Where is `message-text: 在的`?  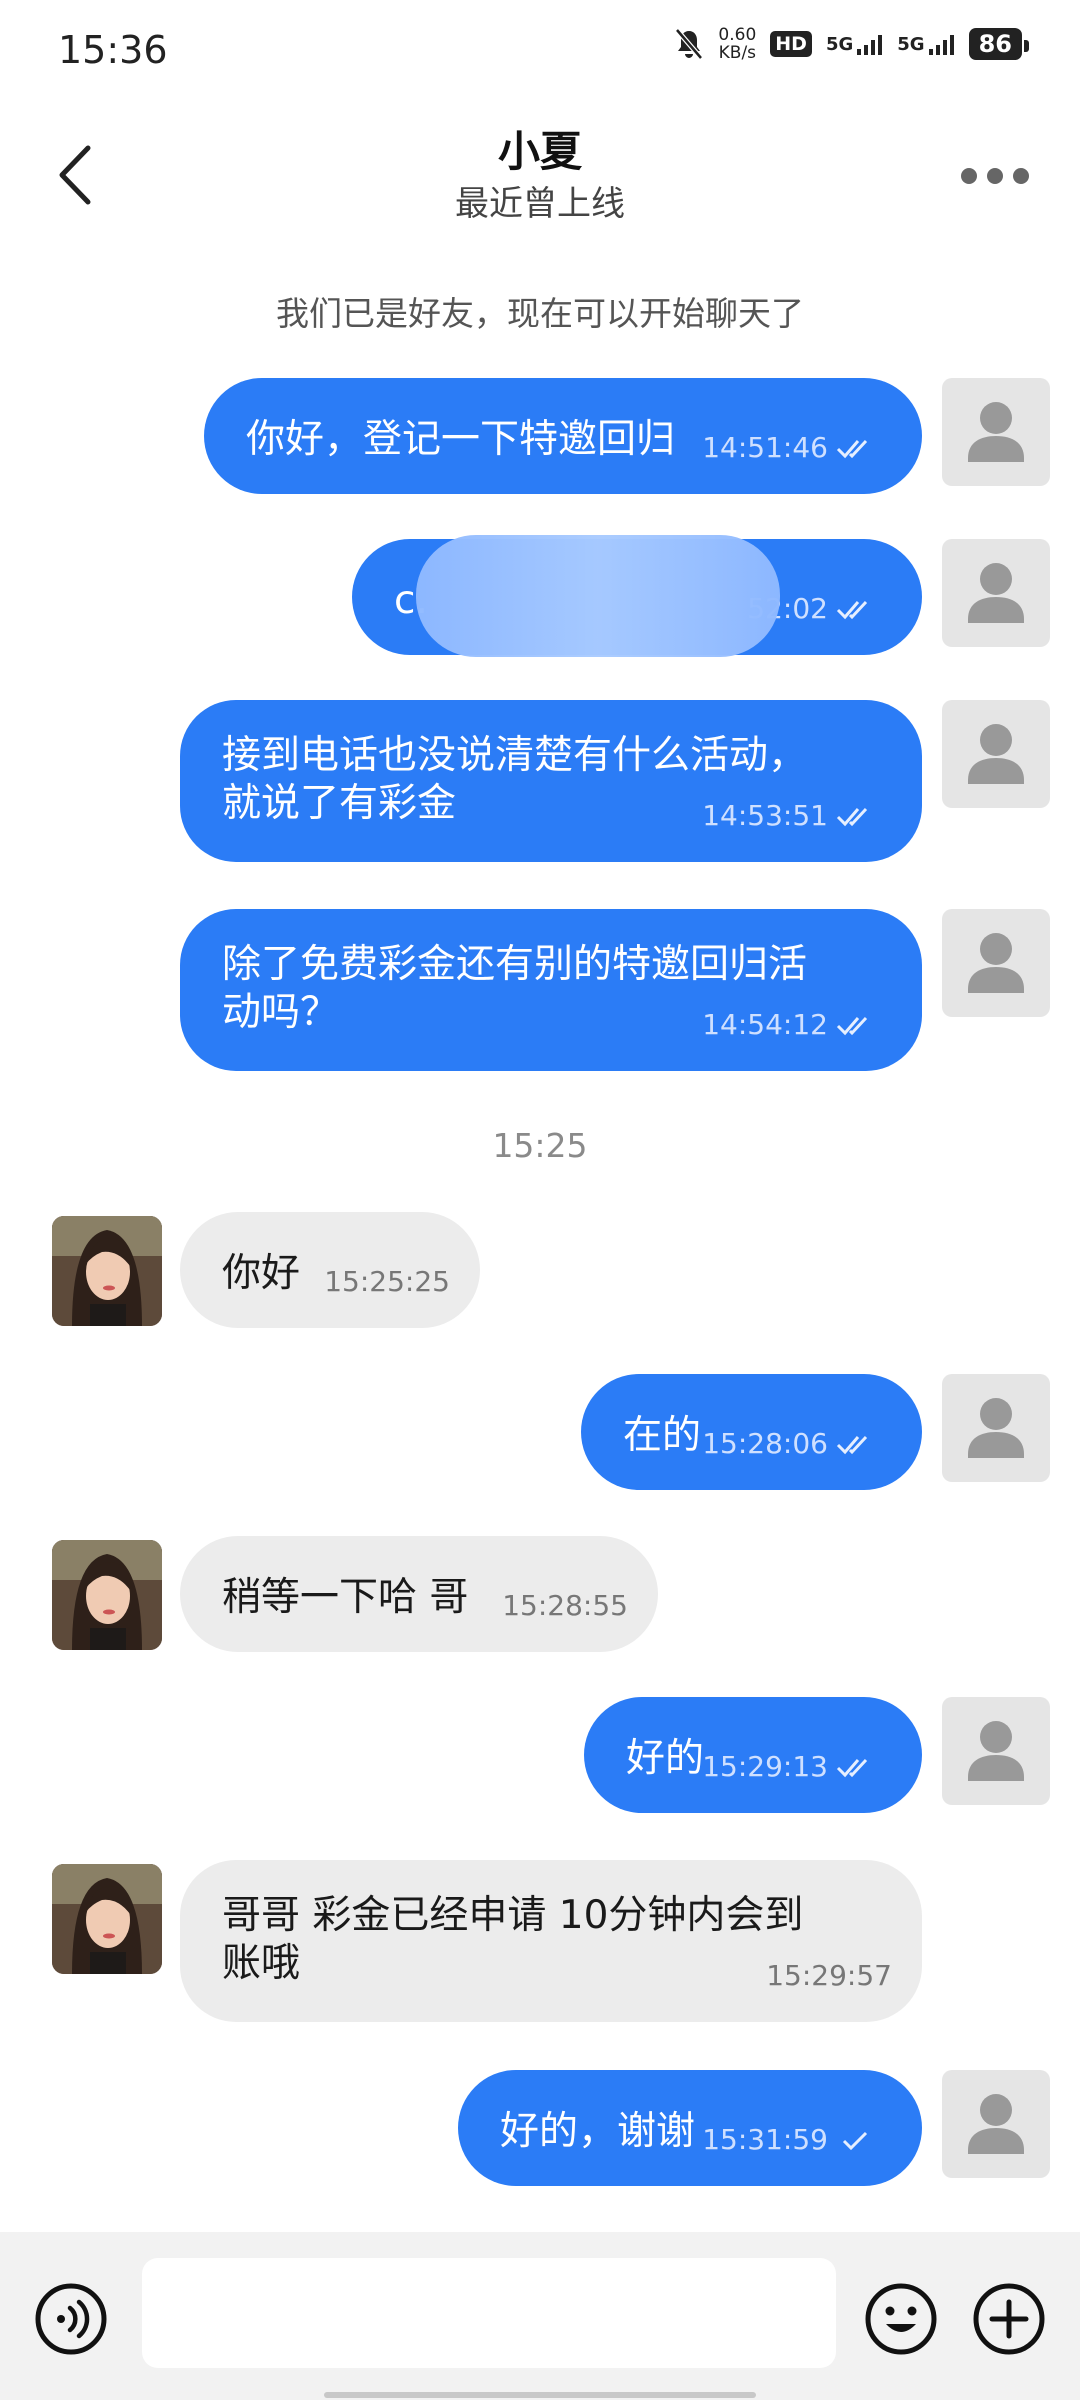 message-text: 在的 is located at coordinates (662, 1435).